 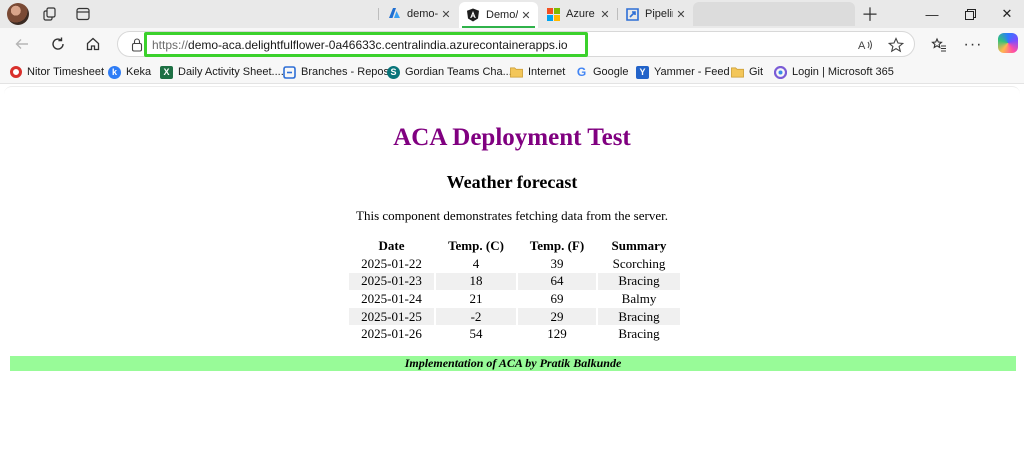 I want to click on read-aloud-icon: A, so click(x=866, y=45).